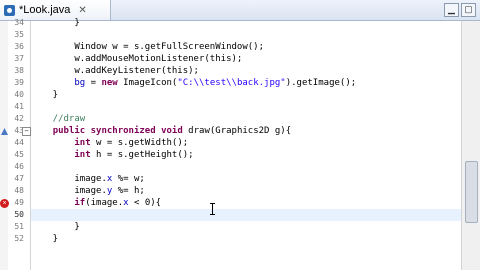  I want to click on marker-ruler, so click(4, 145).